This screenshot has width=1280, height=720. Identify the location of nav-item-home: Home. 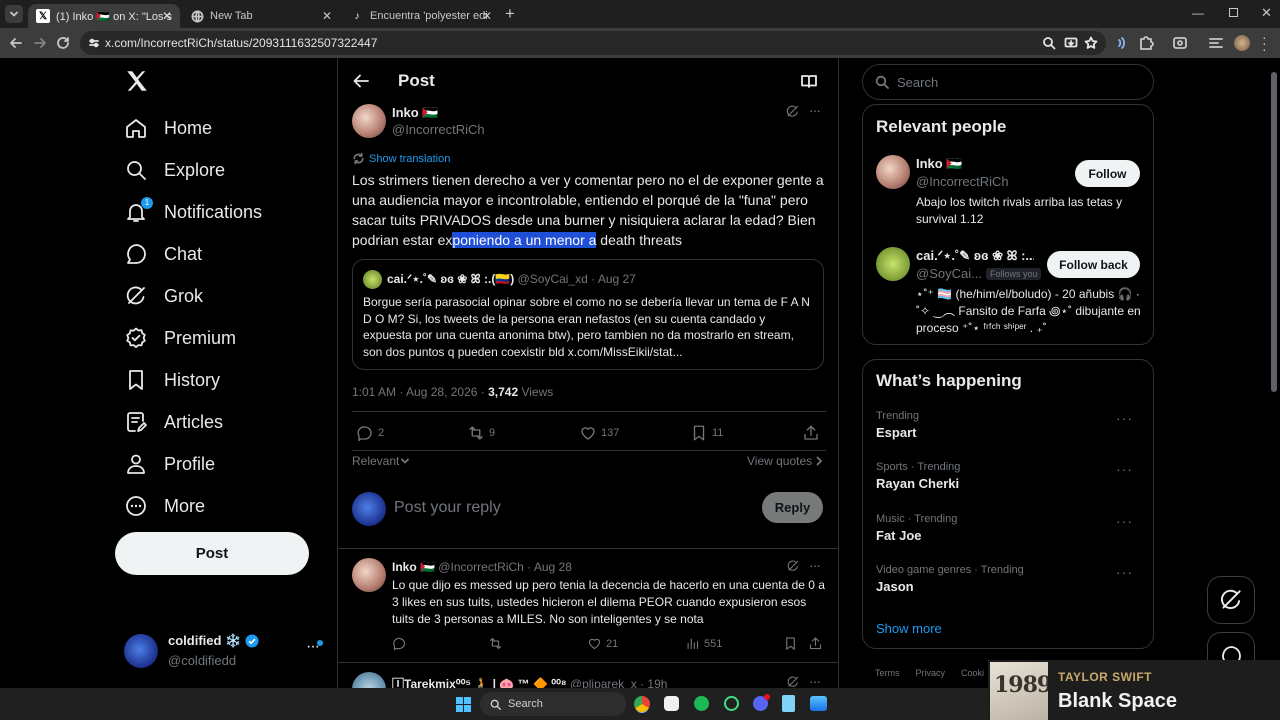
(168, 128).